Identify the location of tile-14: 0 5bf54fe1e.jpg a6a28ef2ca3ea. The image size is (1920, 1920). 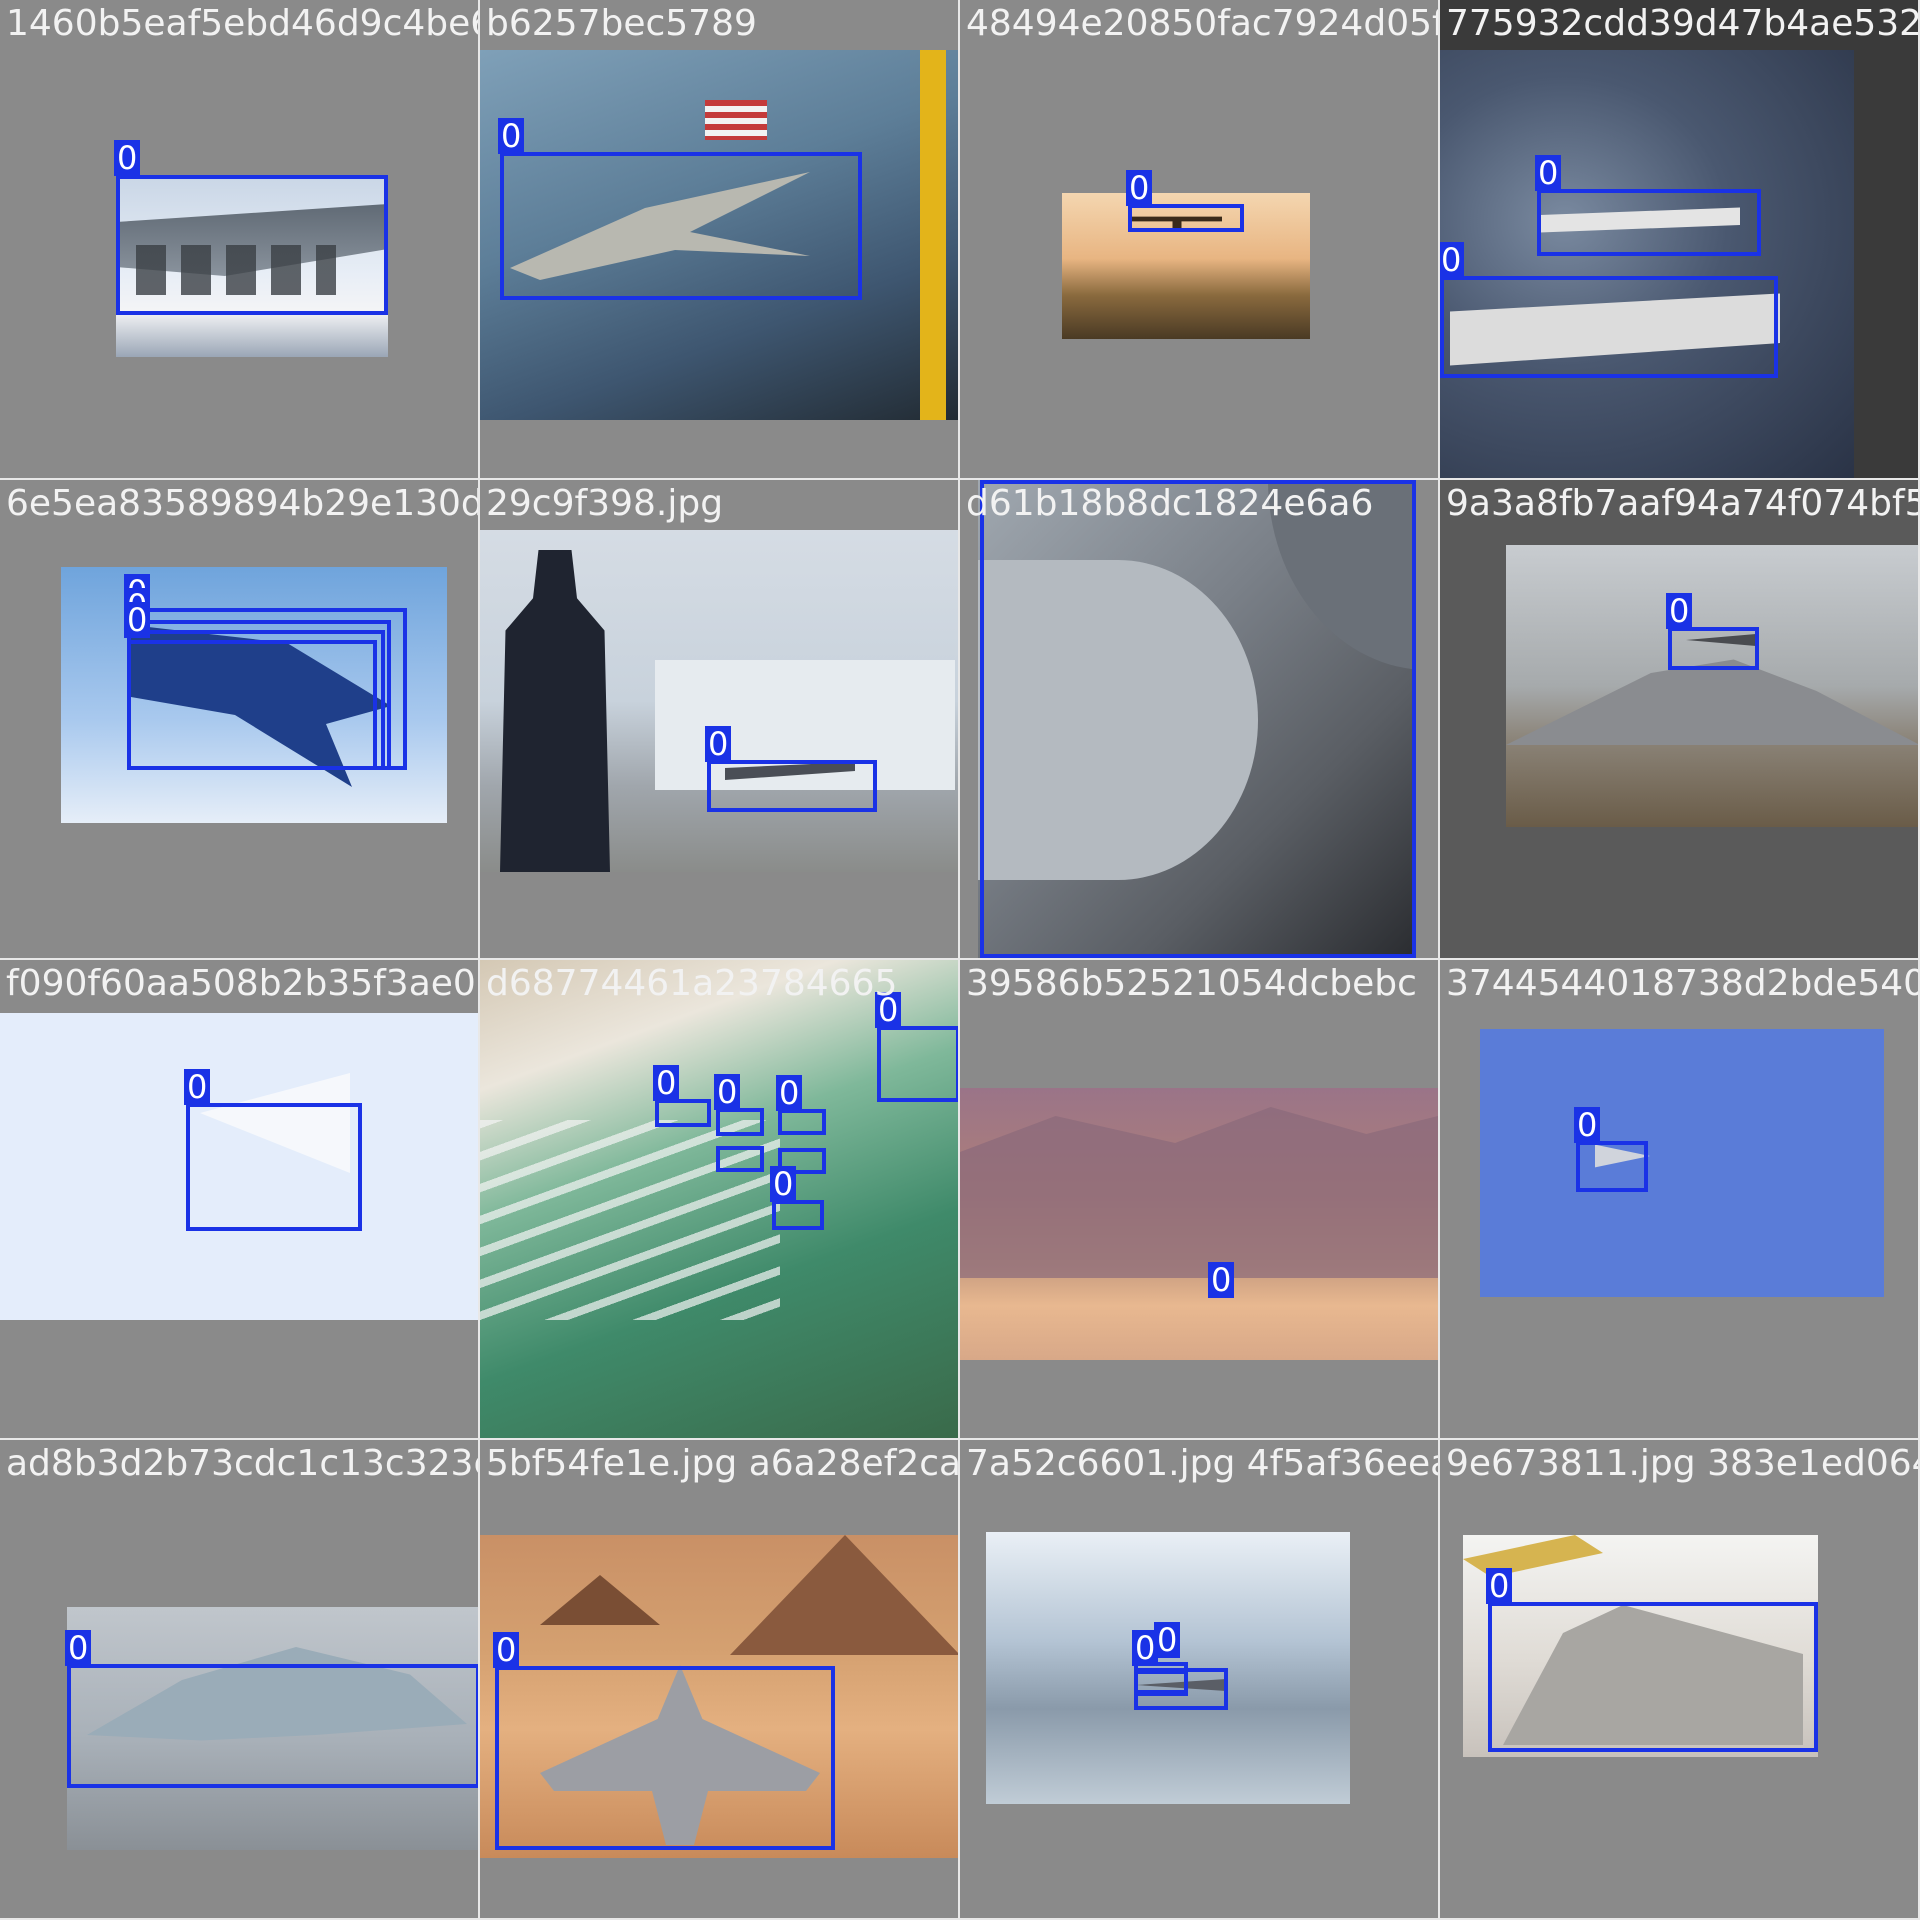
(720, 1680).